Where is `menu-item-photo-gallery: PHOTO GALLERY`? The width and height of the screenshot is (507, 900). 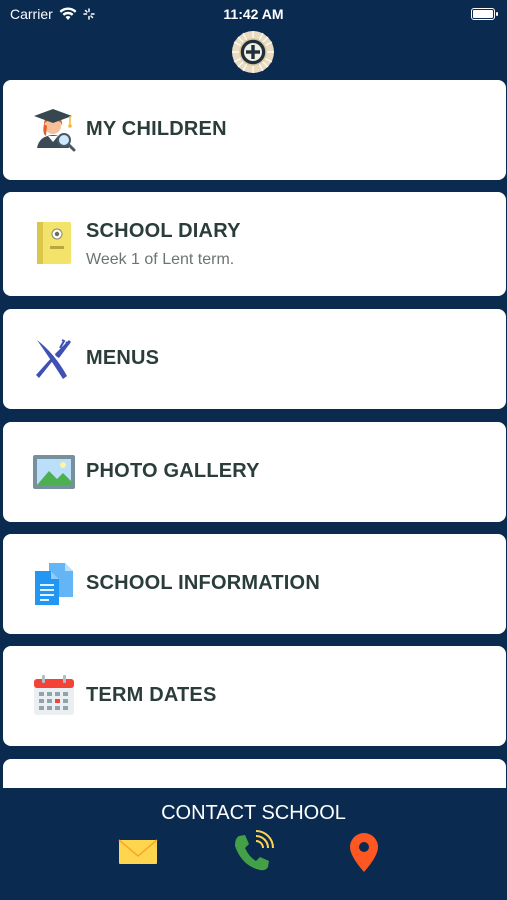
menu-item-photo-gallery: PHOTO GALLERY is located at coordinates (254, 472).